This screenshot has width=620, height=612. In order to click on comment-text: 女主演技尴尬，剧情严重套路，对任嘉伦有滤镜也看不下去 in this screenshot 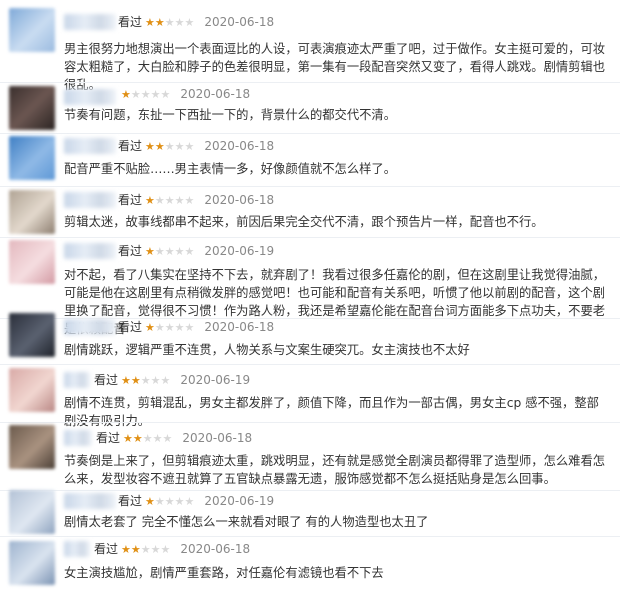, I will do `click(224, 573)`.